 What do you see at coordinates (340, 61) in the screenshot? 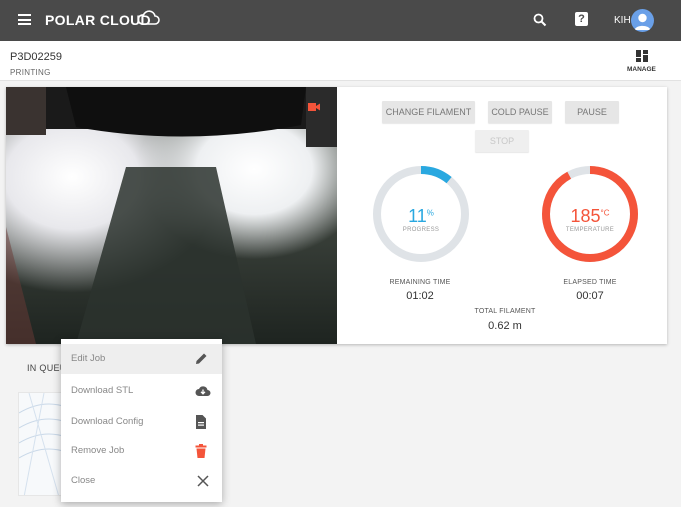
I see `printer-header: P3D02259 PRINTING MANAGE` at bounding box center [340, 61].